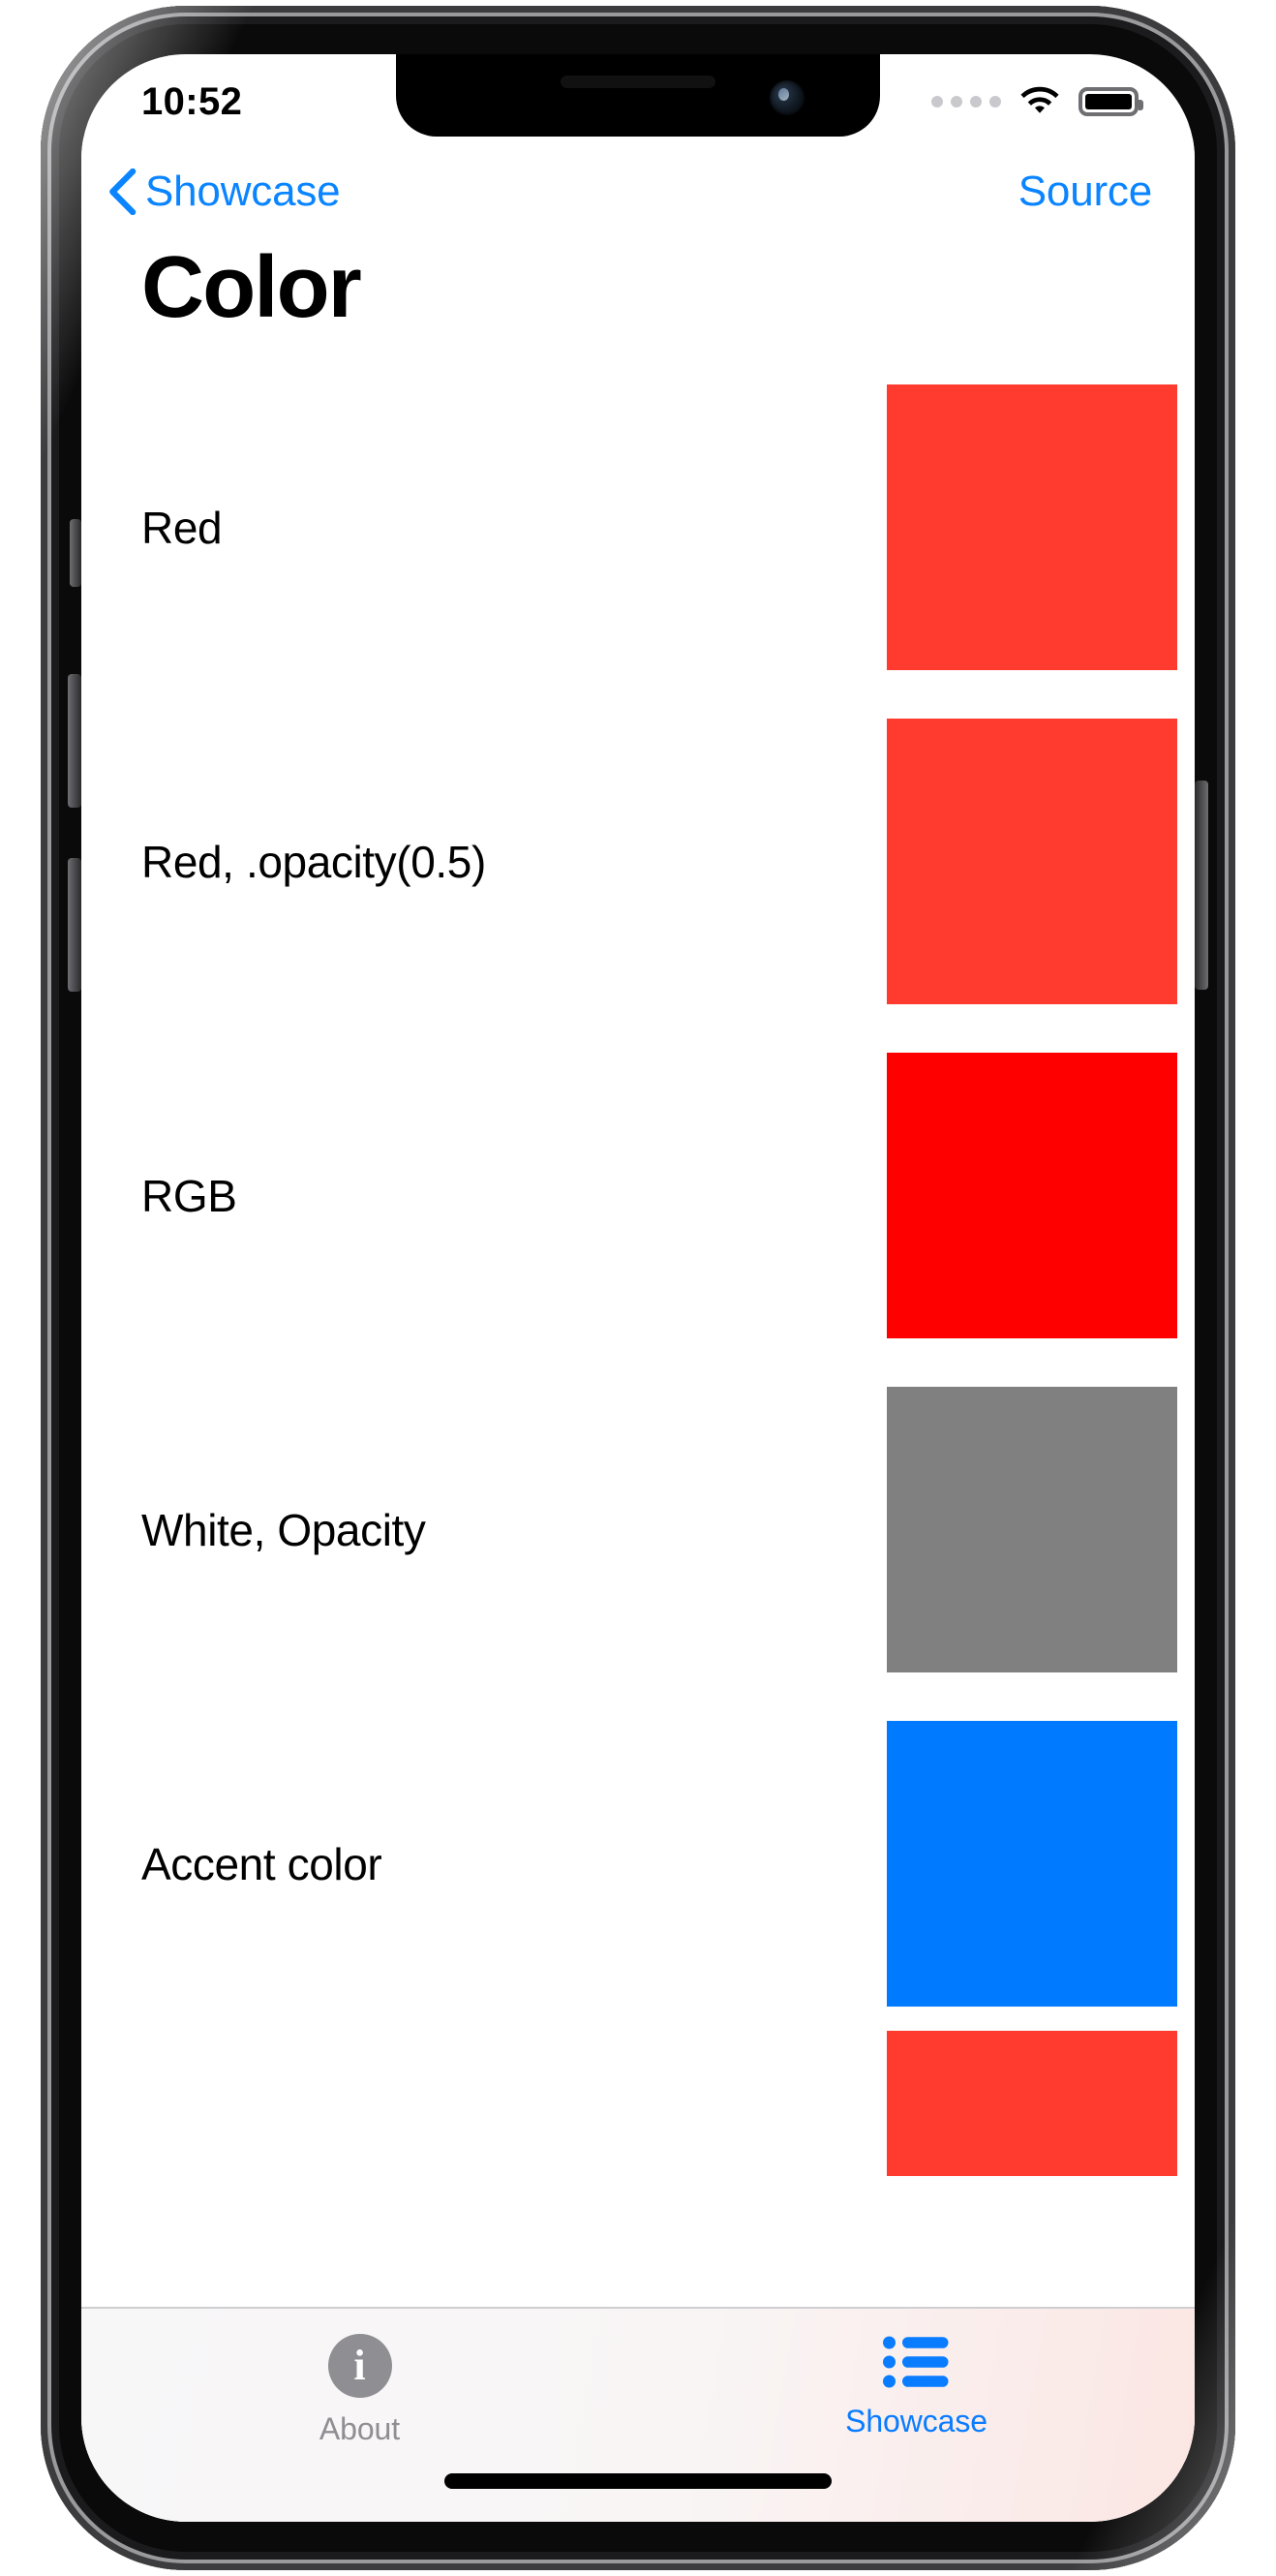 This screenshot has height=2576, width=1276. I want to click on navigation-bar: Showcase Source, so click(638, 191).